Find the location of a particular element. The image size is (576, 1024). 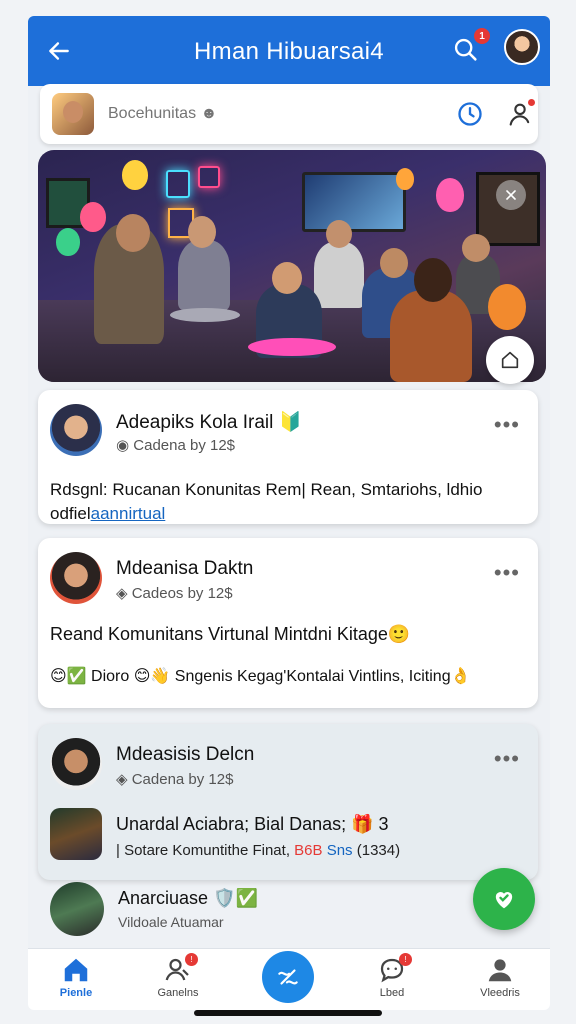

event-tag: Sns is located at coordinates (340, 850).